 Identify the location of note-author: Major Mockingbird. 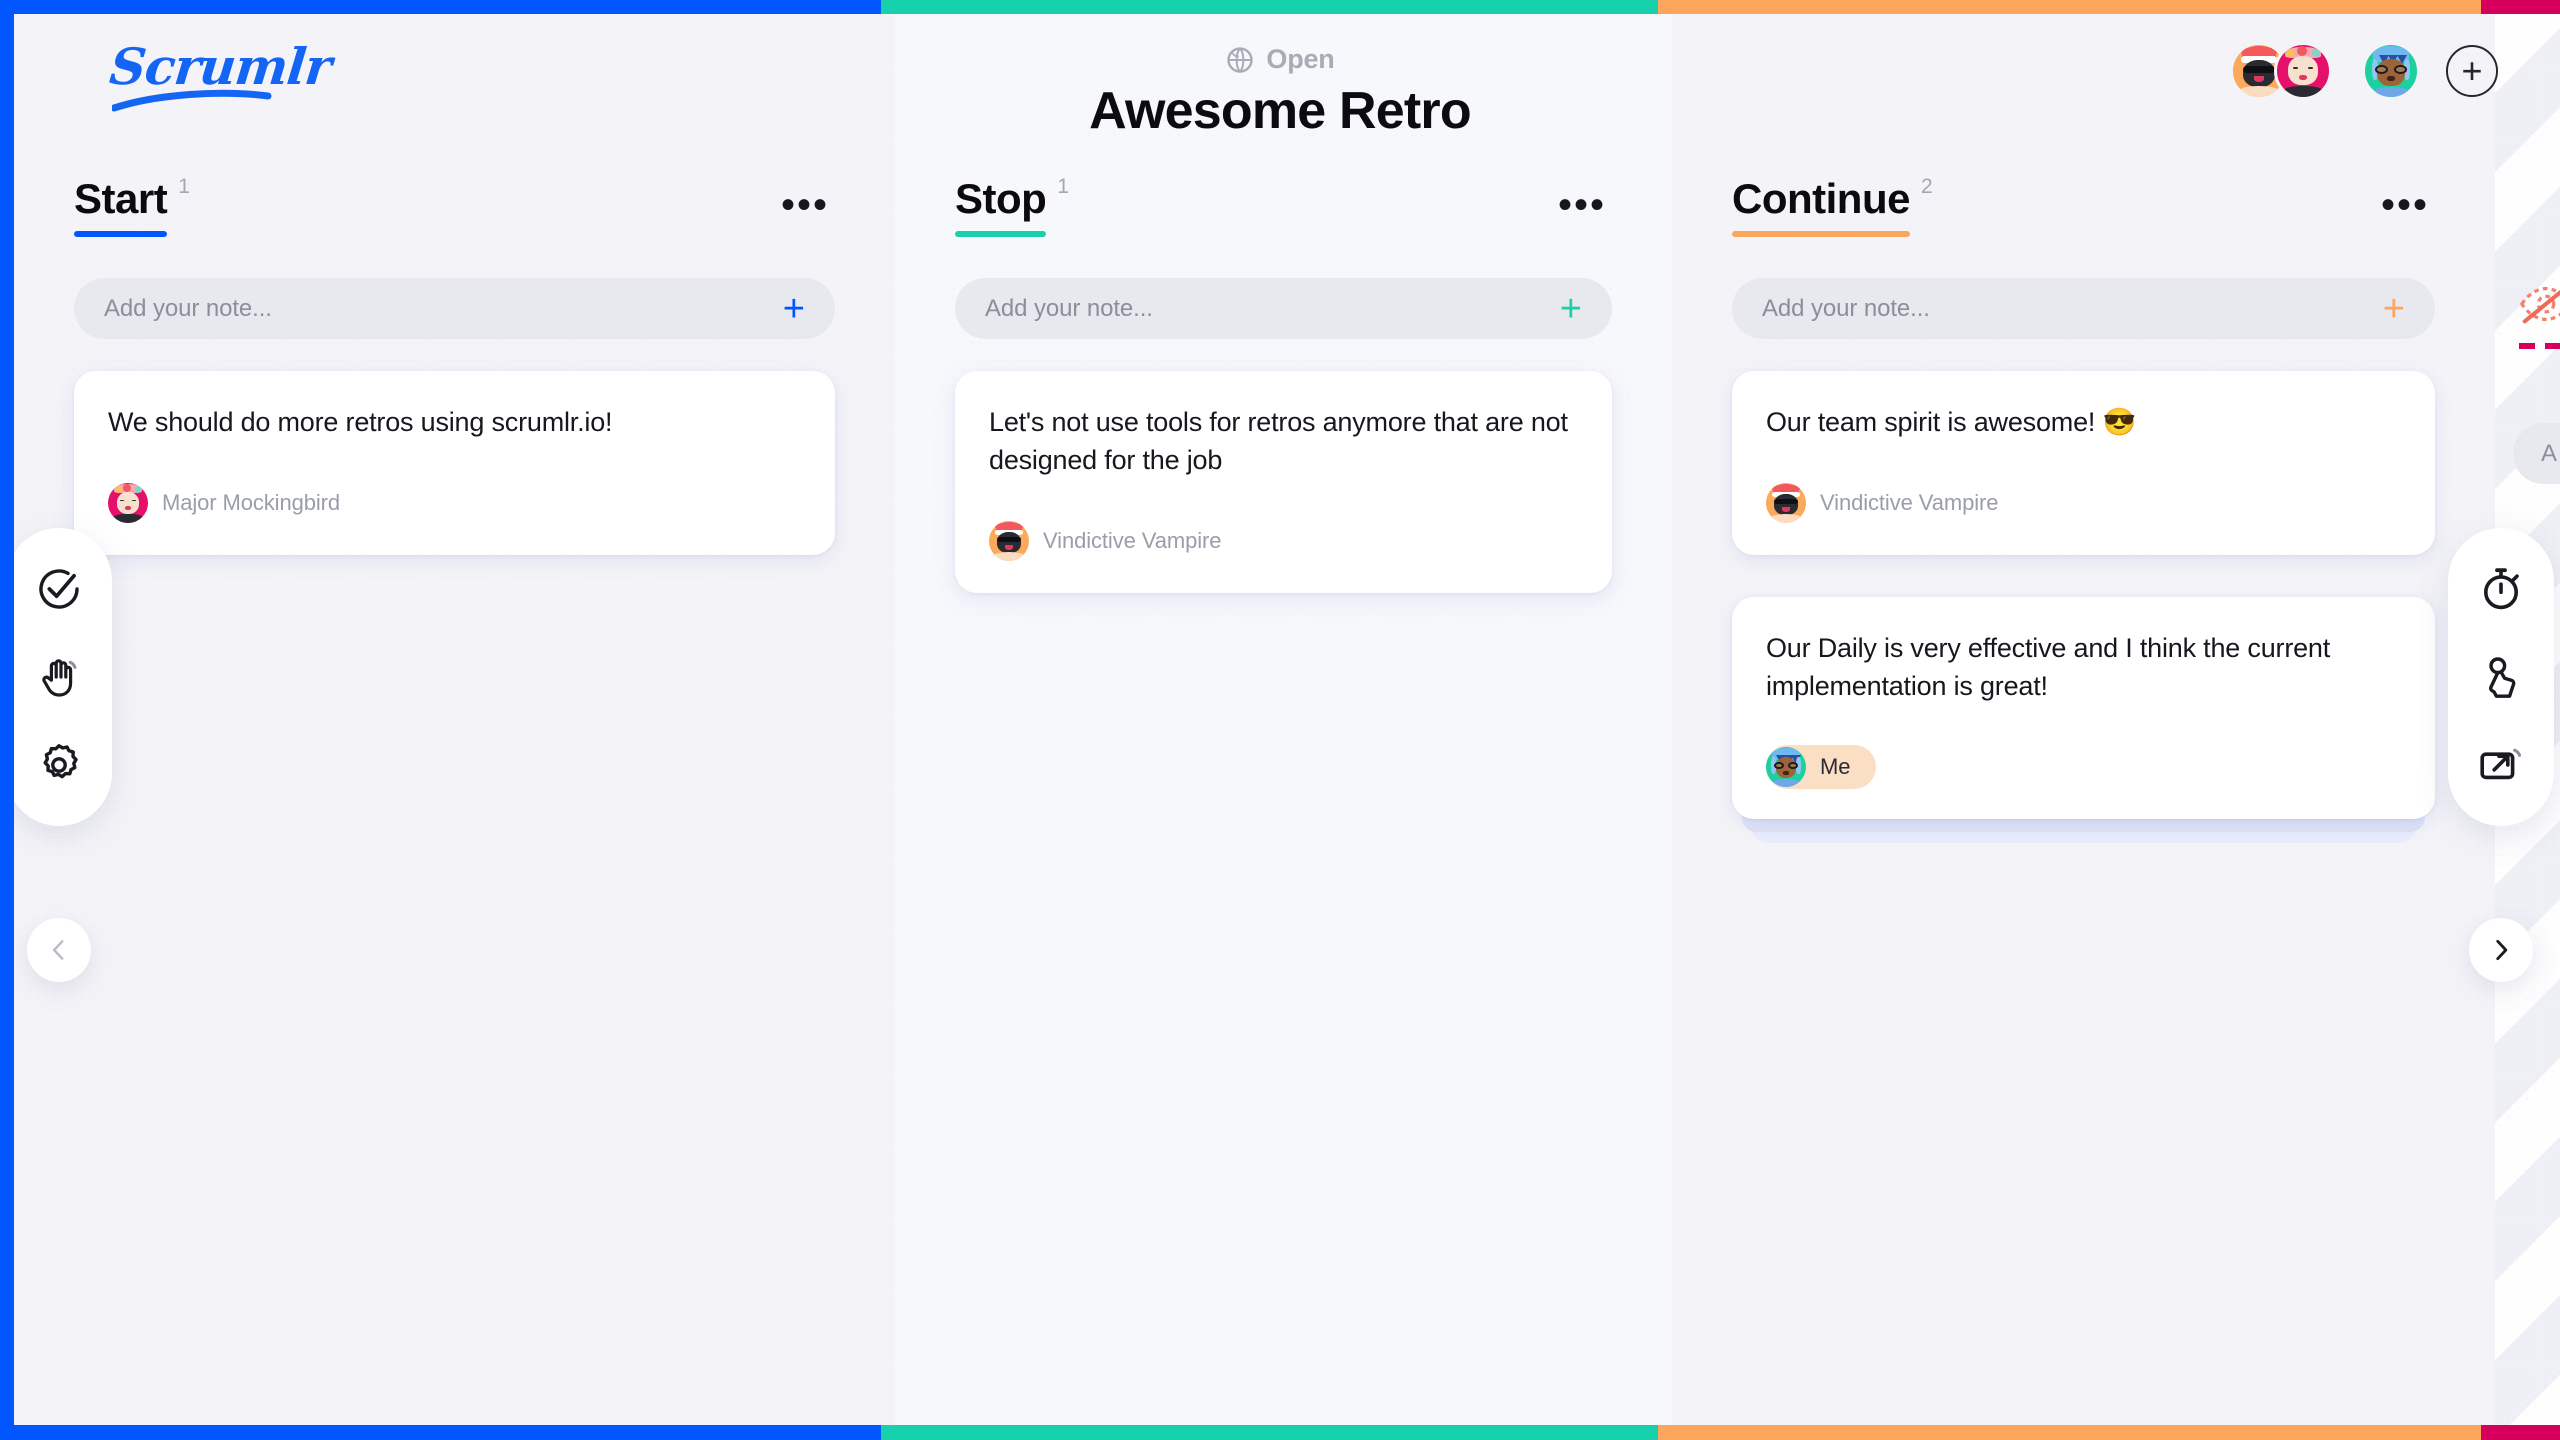
(454, 503).